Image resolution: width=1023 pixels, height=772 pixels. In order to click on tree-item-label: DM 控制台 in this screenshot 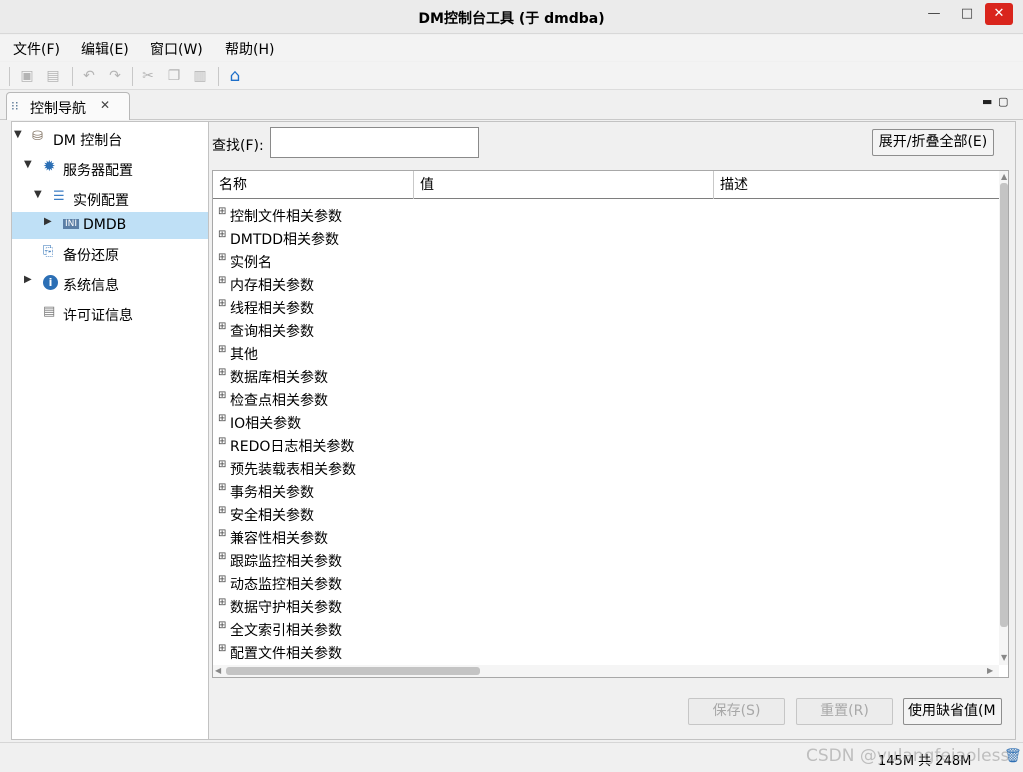, I will do `click(88, 141)`.